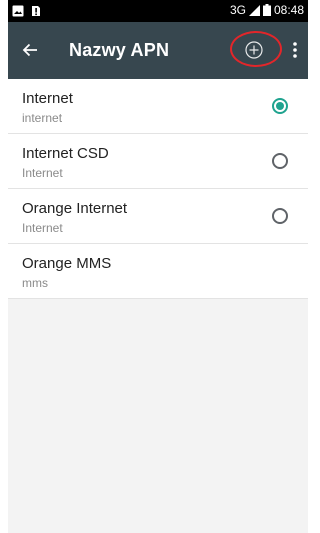  I want to click on back-arrow-icon, so click(30, 50).